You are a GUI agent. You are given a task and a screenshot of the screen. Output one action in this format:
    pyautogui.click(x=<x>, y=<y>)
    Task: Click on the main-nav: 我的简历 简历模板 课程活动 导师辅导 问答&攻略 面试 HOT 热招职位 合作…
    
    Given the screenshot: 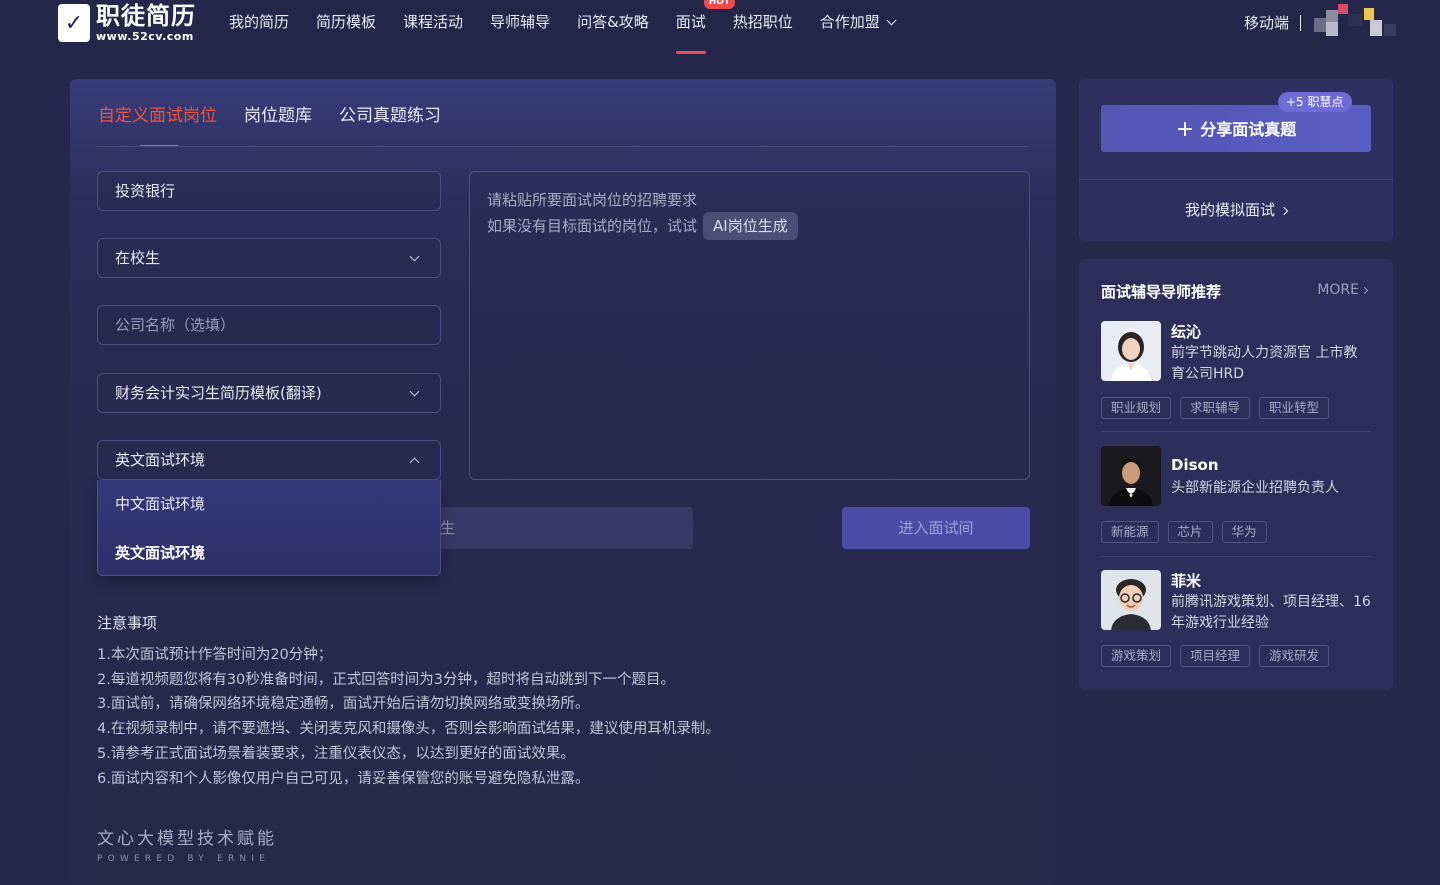 What is the action you would take?
    pyautogui.click(x=575, y=28)
    